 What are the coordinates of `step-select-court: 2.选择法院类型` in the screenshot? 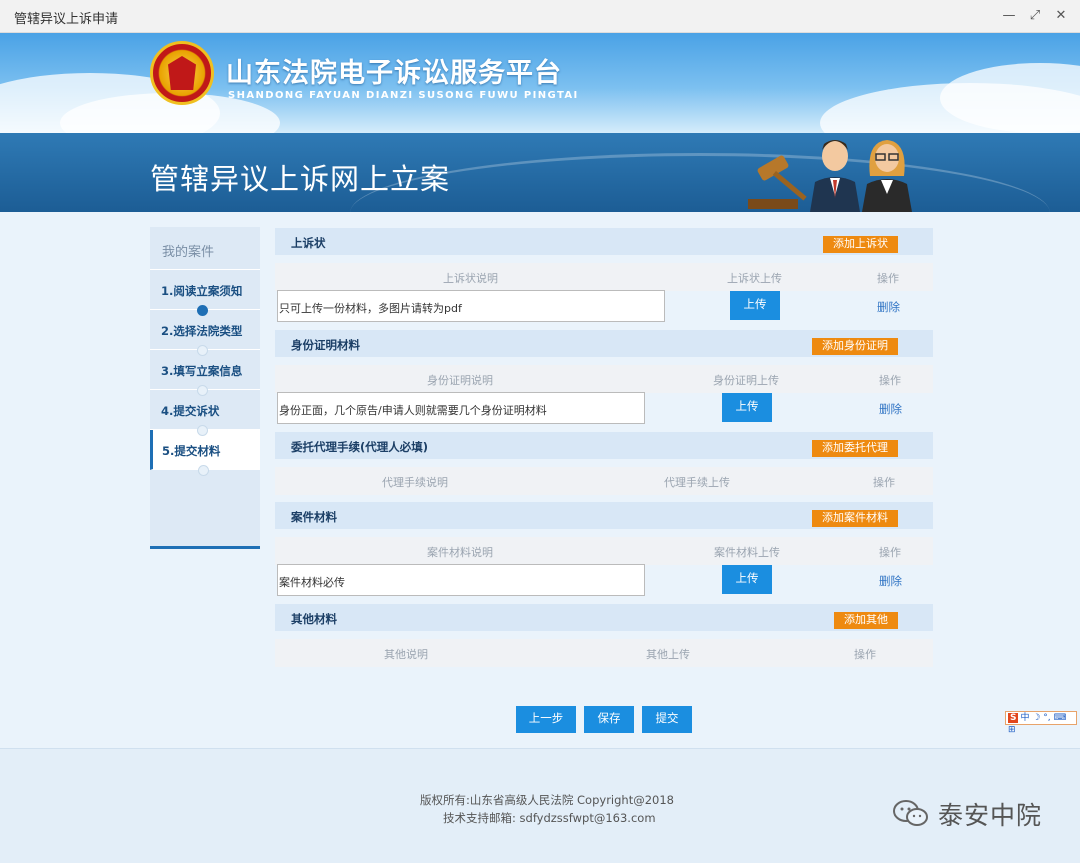 It's located at (205, 333).